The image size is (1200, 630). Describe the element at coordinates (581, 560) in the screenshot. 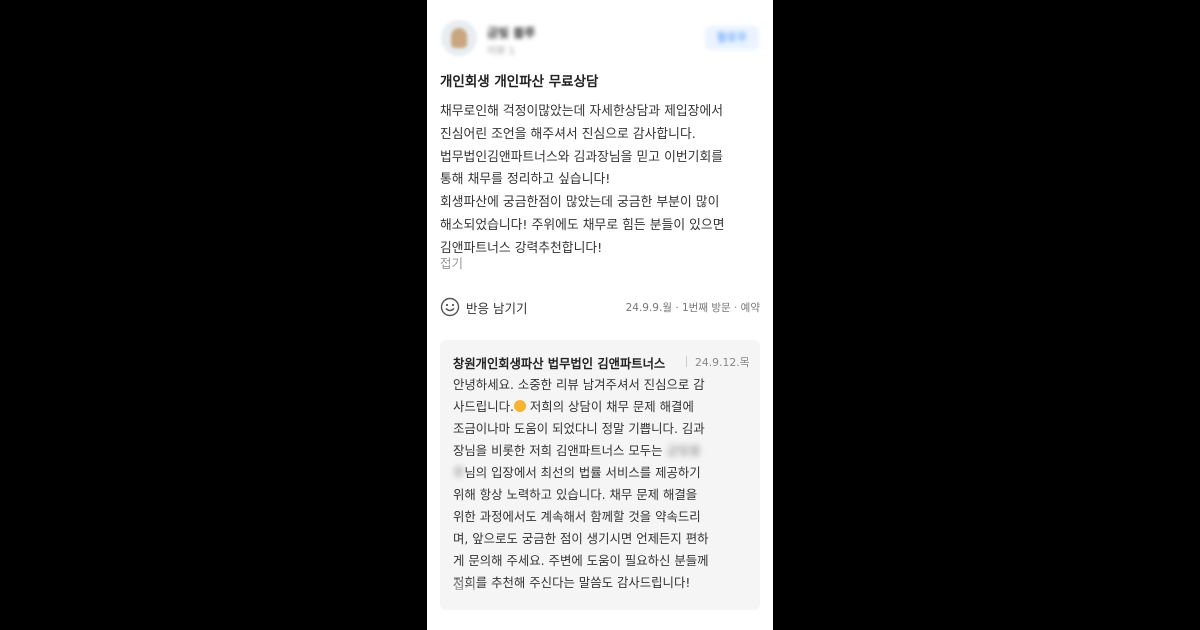

I see `reply-line: 게 문의해 주세요. 주변에 도움이 필요하신 분들께` at that location.